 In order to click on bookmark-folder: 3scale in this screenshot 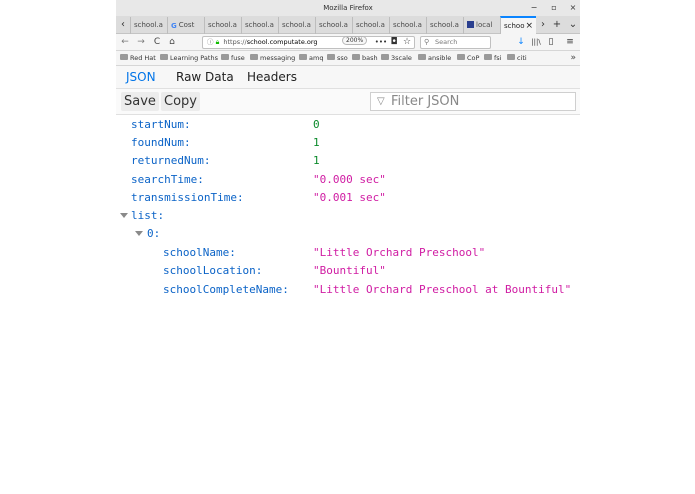, I will do `click(396, 58)`.